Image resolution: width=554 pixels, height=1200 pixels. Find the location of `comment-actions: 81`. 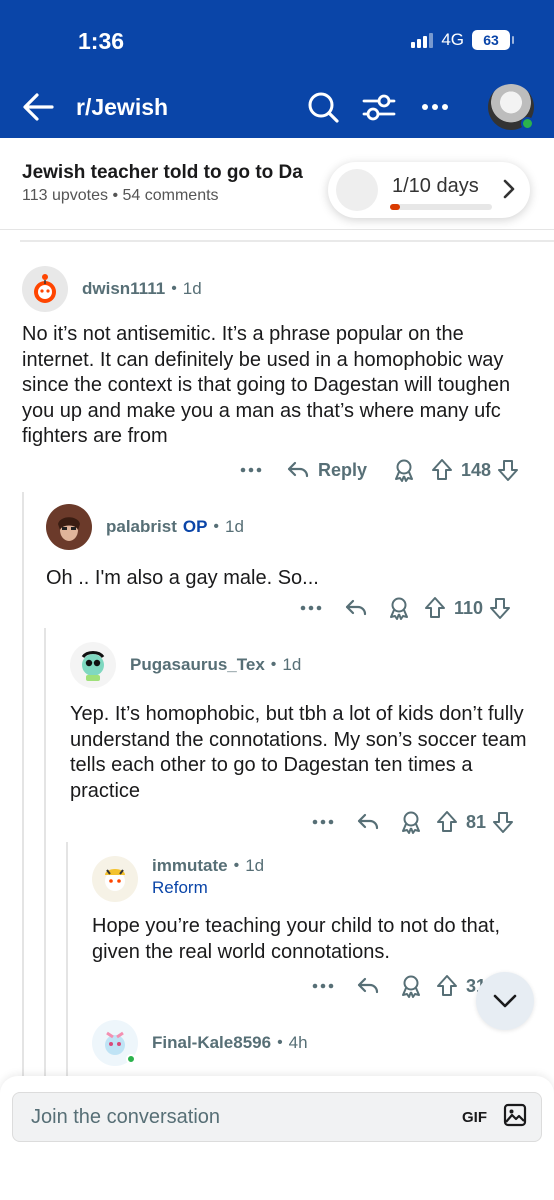

comment-actions: 81 is located at coordinates (413, 822).